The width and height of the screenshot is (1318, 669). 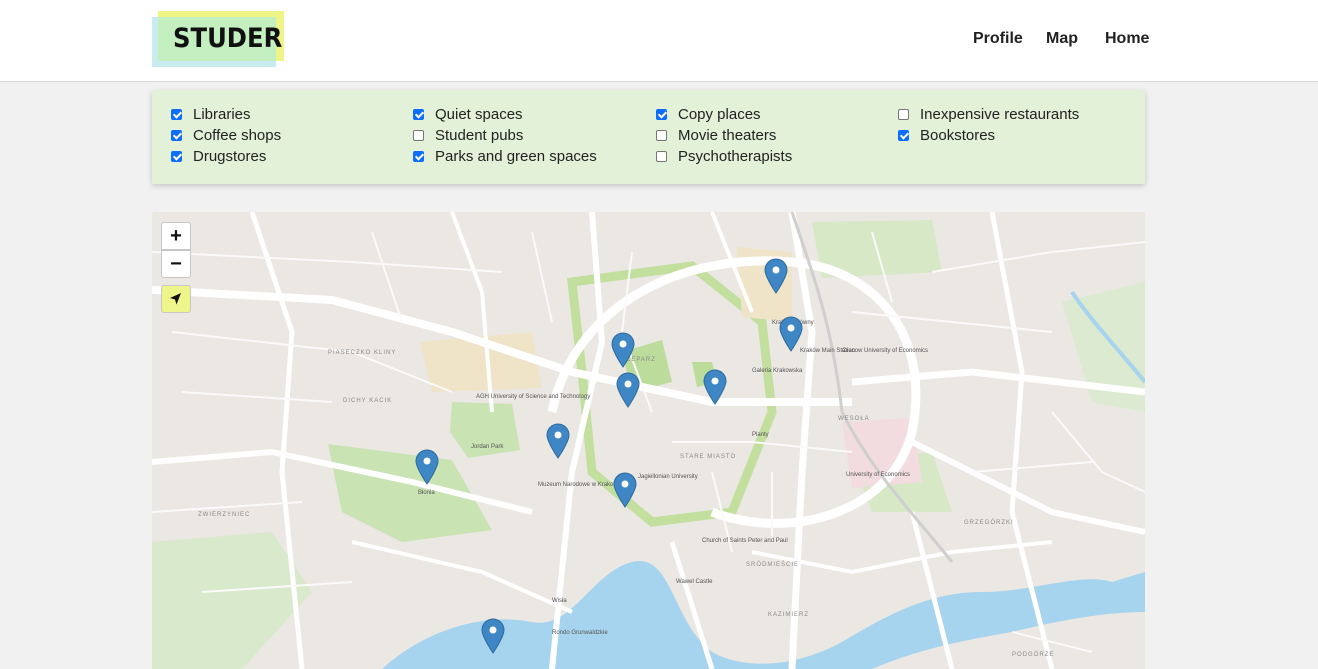 I want to click on filter-coffee-shops: Coffee shops, so click(x=226, y=135).